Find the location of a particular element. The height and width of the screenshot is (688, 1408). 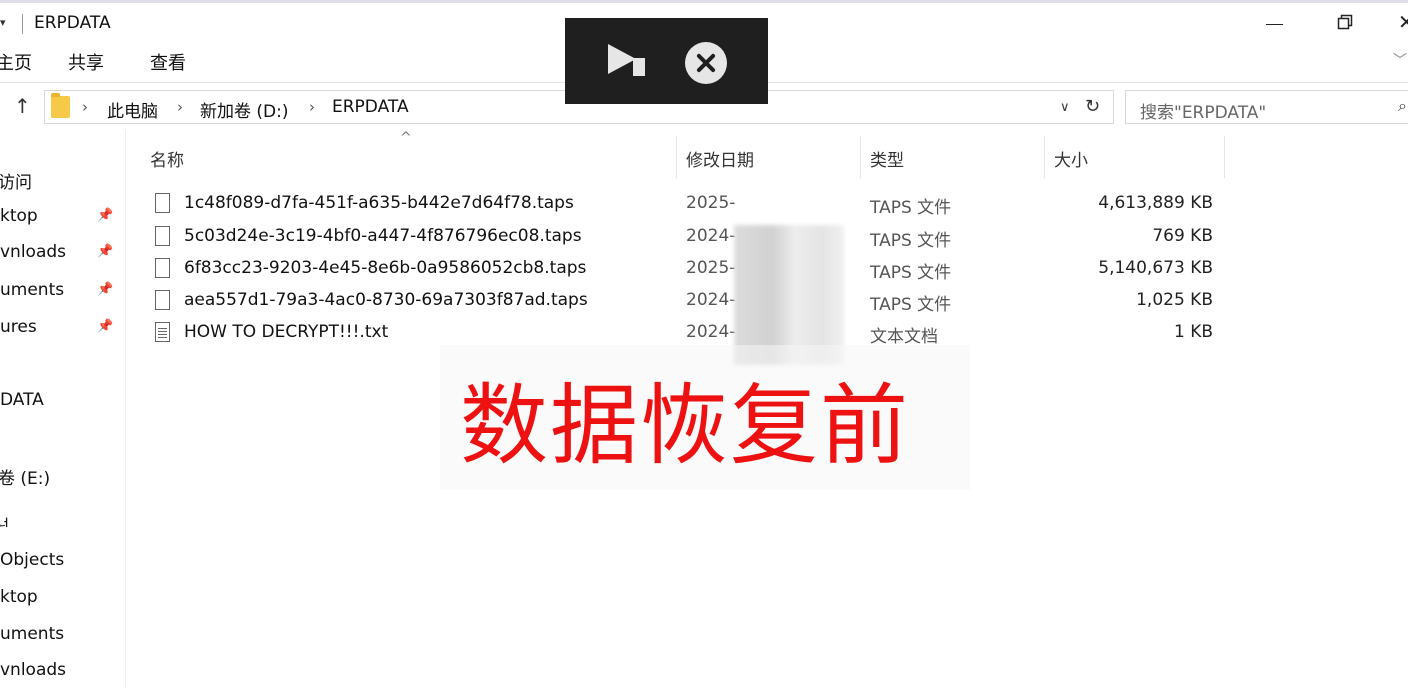

refresh-icon: ↻ is located at coordinates (1092, 106).